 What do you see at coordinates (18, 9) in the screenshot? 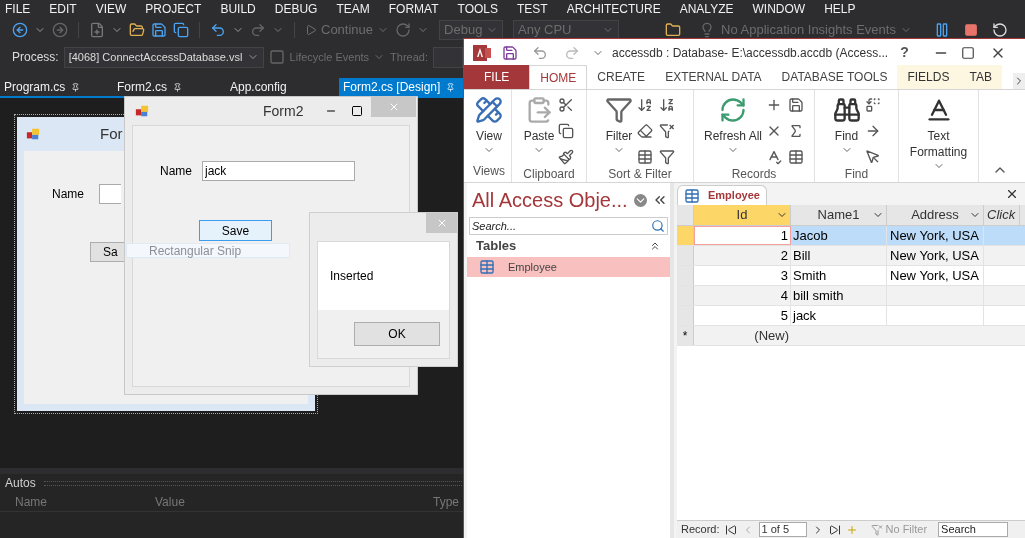
I see `menu-item: FILE` at bounding box center [18, 9].